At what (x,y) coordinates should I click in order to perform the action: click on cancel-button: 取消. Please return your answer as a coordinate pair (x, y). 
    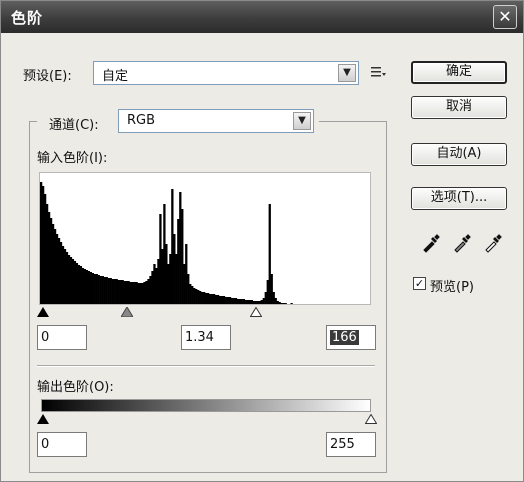
    Looking at the image, I should click on (459, 107).